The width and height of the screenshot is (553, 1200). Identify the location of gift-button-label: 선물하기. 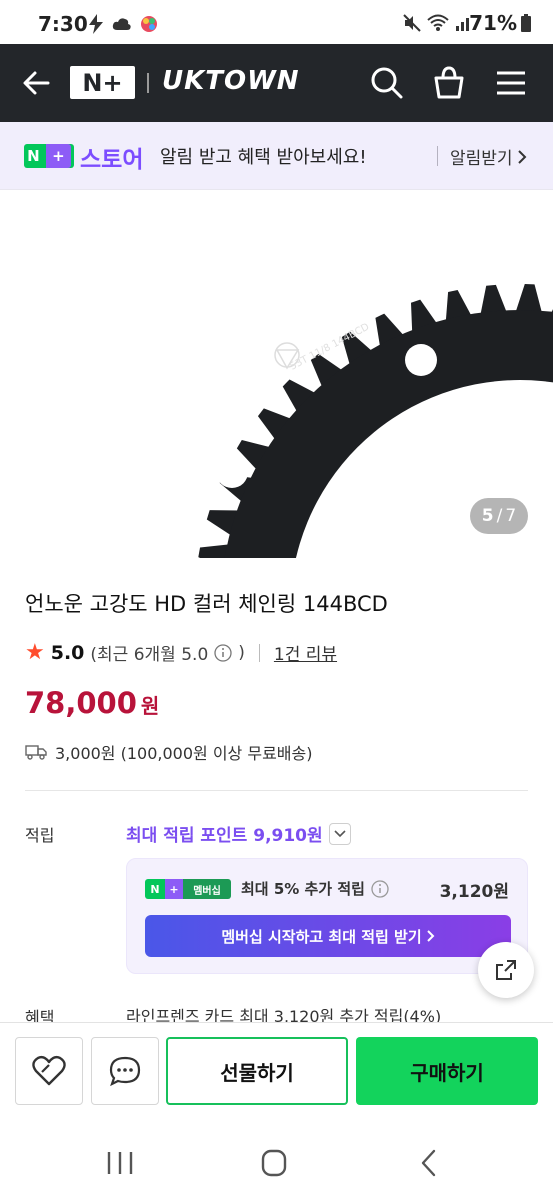
(257, 1072).